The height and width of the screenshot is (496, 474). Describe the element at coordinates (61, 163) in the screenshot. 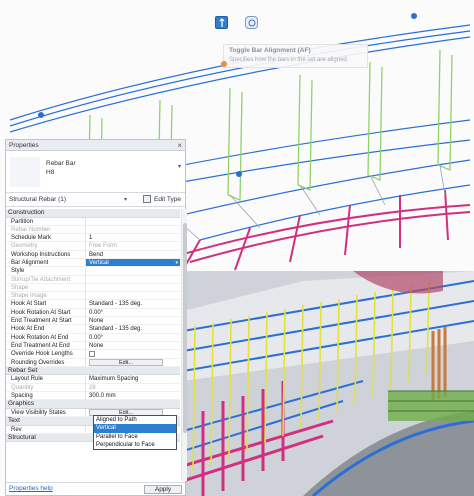

I see `type-family-label: Rebar Bar` at that location.